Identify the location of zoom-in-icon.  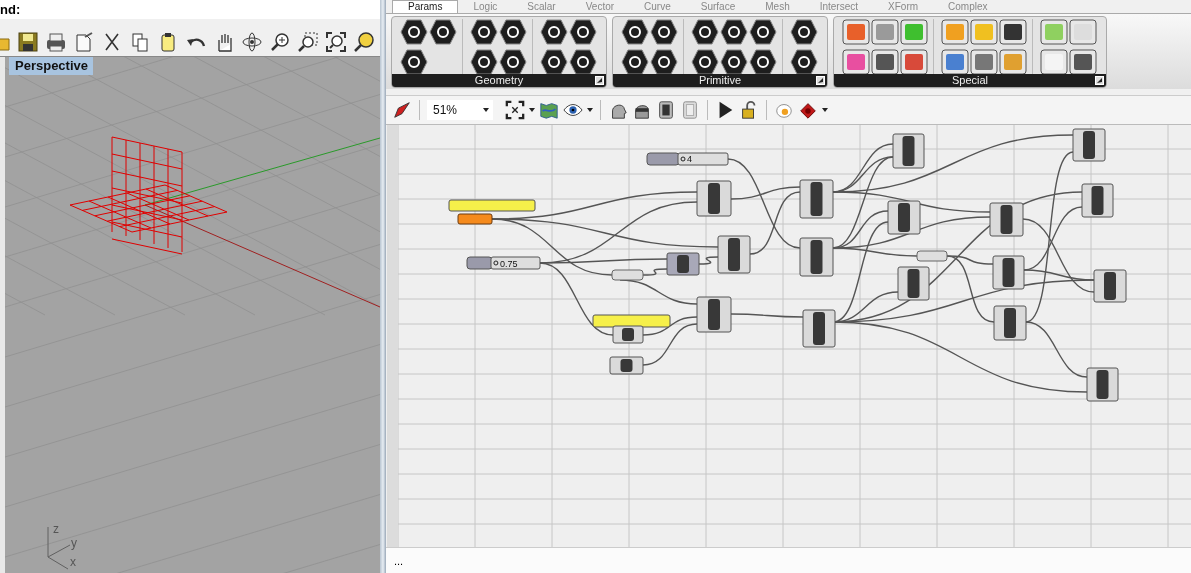
(280, 41).